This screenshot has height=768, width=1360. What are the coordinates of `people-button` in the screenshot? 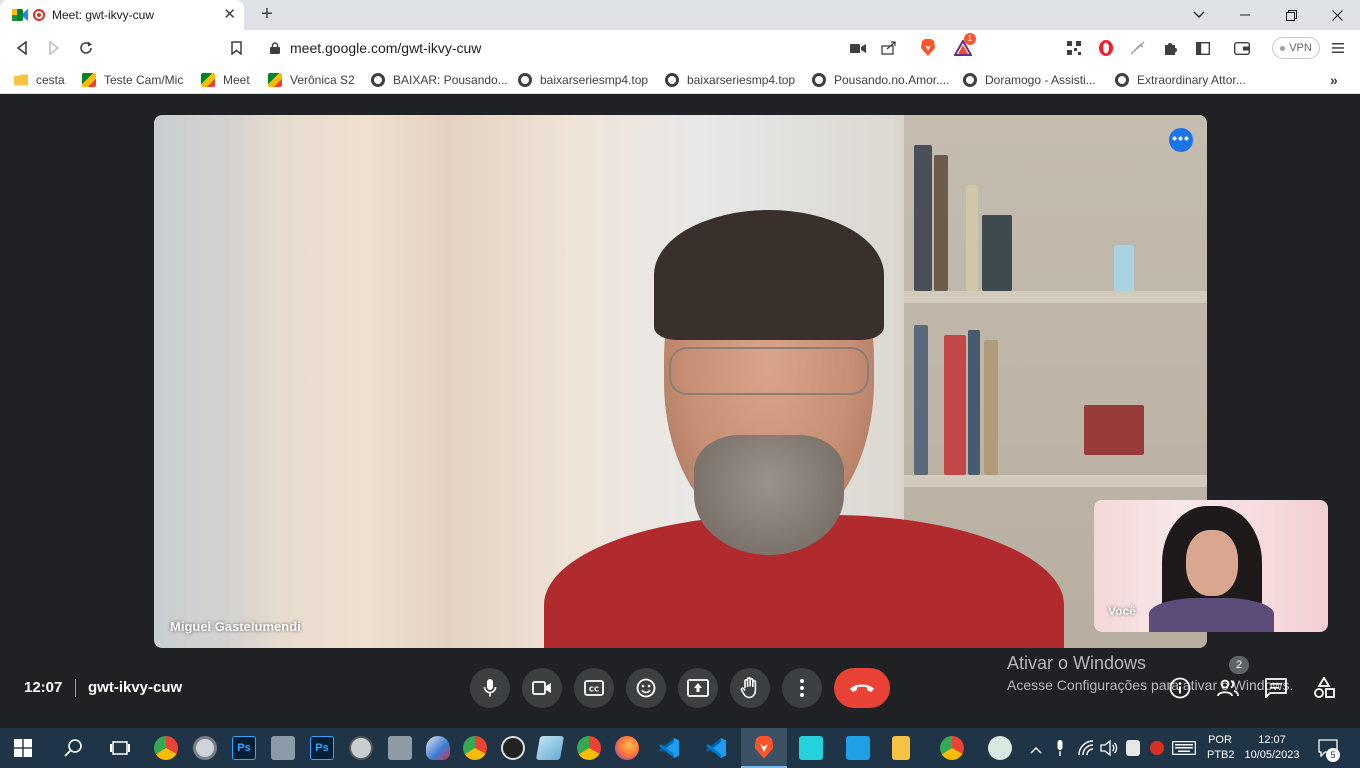 It's located at (1228, 688).